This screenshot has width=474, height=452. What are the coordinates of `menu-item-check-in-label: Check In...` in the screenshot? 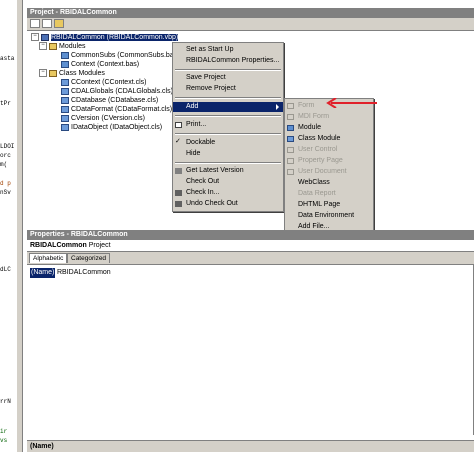 It's located at (203, 192).